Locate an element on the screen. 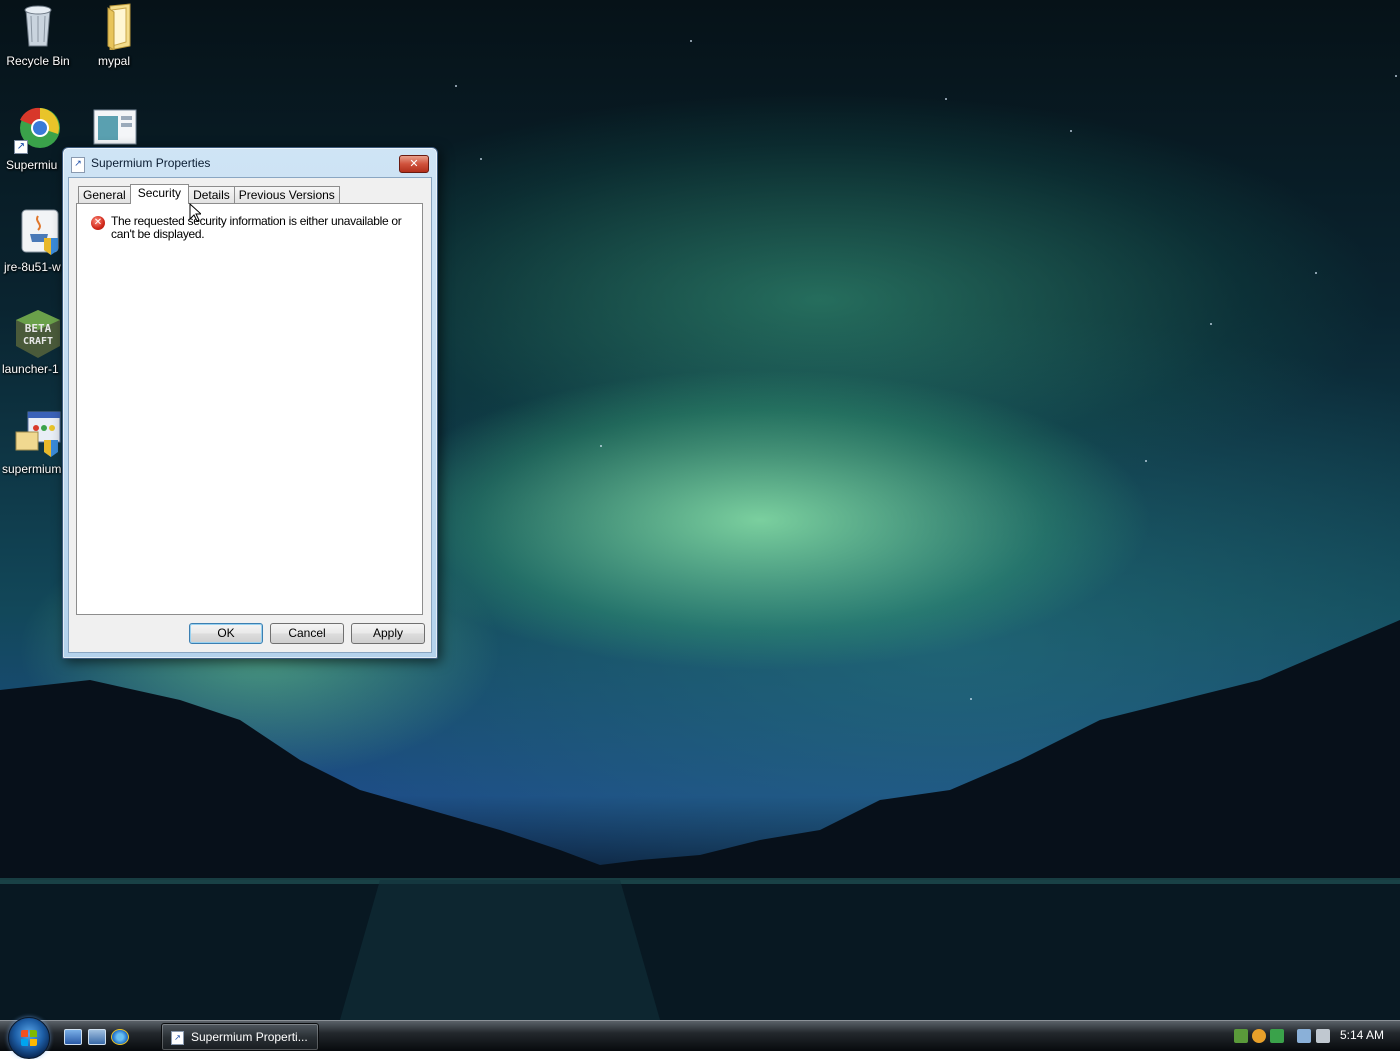 This screenshot has height=1059, width=1400. svg-text: BETA is located at coordinates (38, 328).